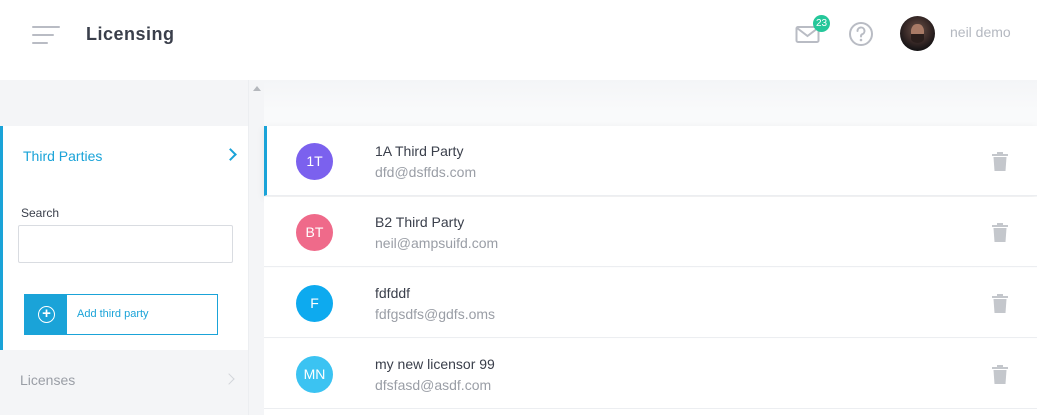 This screenshot has height=415, width=1037. I want to click on user-avatar, so click(917, 33).